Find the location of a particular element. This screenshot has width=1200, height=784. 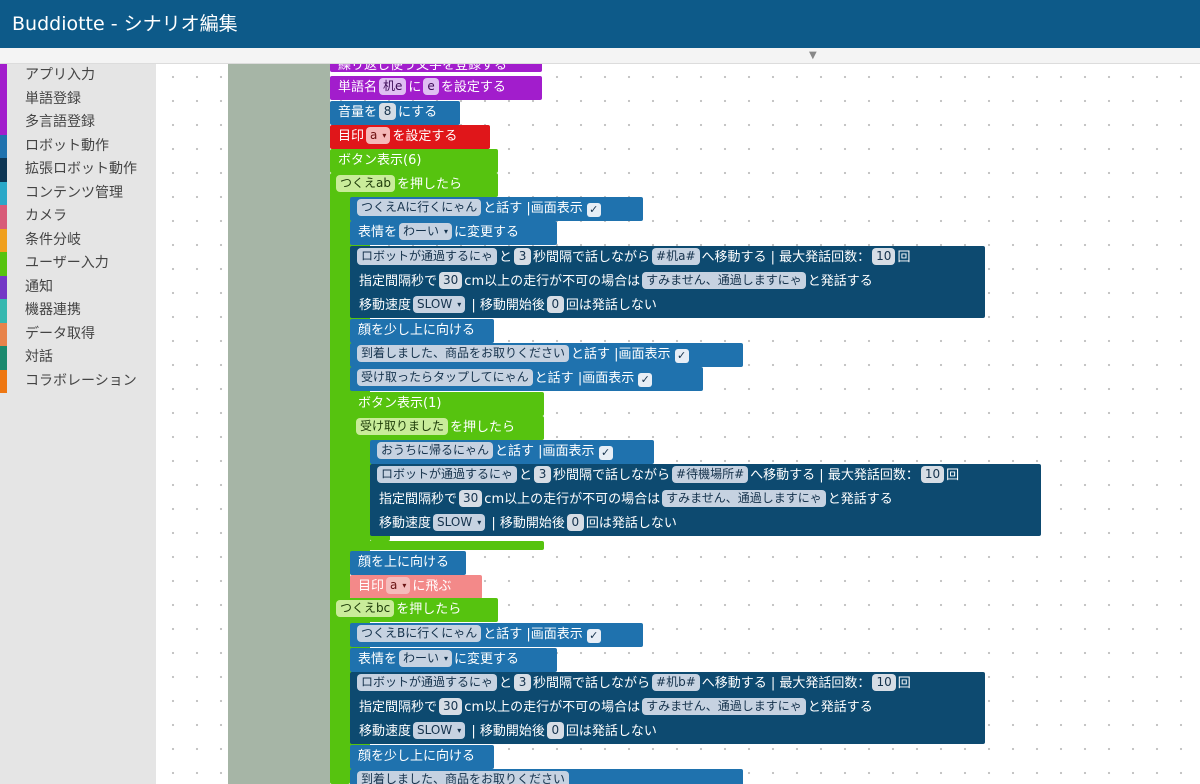

speed-value: SLOW is located at coordinates (435, 730).